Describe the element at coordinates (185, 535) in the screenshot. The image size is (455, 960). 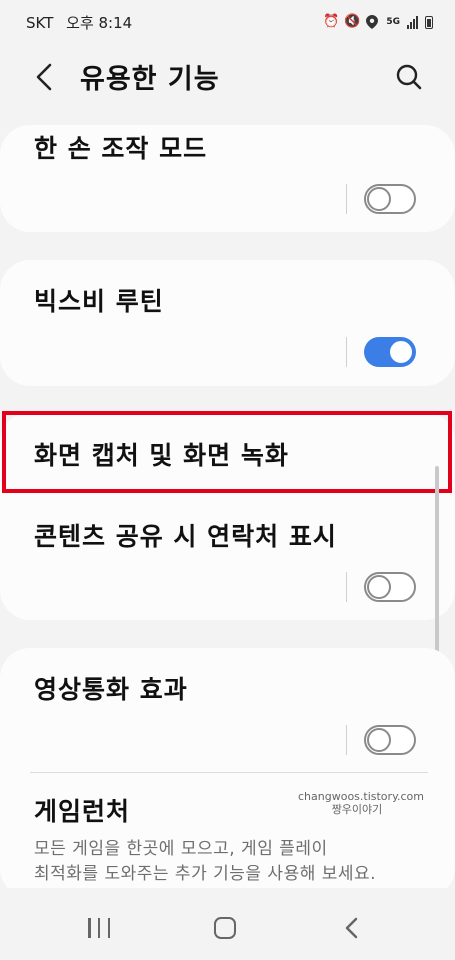
I see `show-contacts-sharing-label: 콘텐츠 공유 시 연락처 표시` at that location.